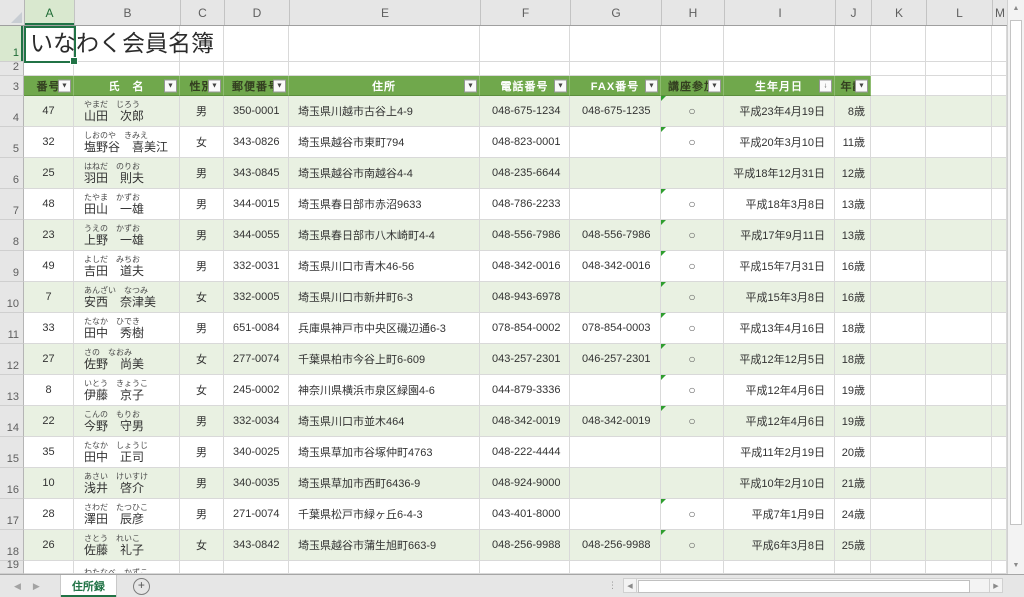  What do you see at coordinates (127, 86) in the screenshot?
I see `table-header-B: 氏 名 ▼` at bounding box center [127, 86].